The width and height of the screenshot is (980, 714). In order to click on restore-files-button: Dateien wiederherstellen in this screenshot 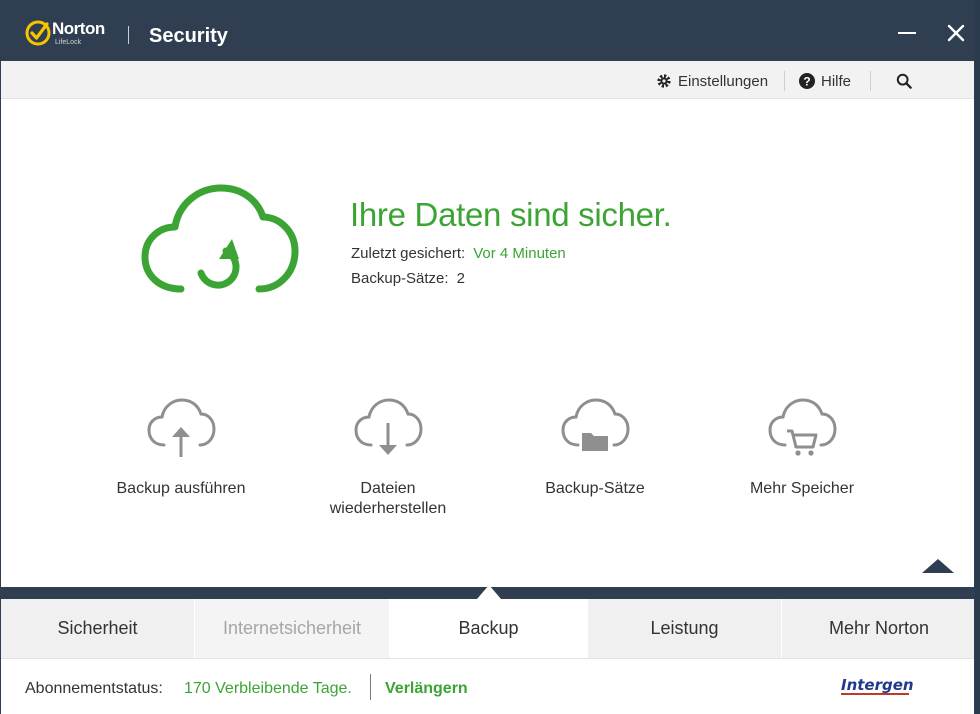, I will do `click(388, 458)`.